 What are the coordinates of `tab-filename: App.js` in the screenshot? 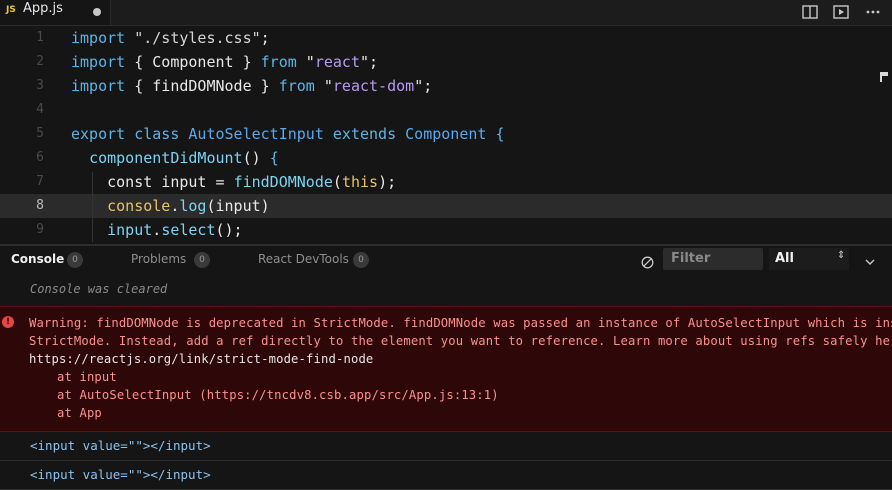 It's located at (43, 8).